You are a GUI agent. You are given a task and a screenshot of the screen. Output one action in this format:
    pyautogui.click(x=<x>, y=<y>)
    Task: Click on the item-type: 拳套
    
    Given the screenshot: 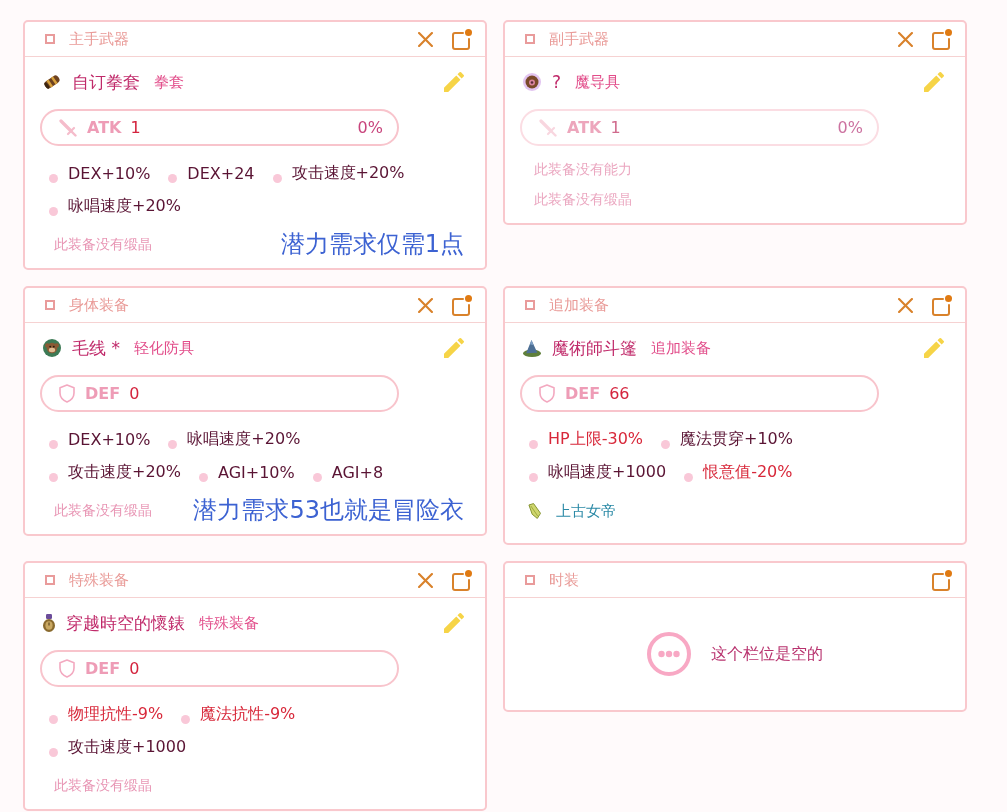 What is the action you would take?
    pyautogui.click(x=169, y=82)
    